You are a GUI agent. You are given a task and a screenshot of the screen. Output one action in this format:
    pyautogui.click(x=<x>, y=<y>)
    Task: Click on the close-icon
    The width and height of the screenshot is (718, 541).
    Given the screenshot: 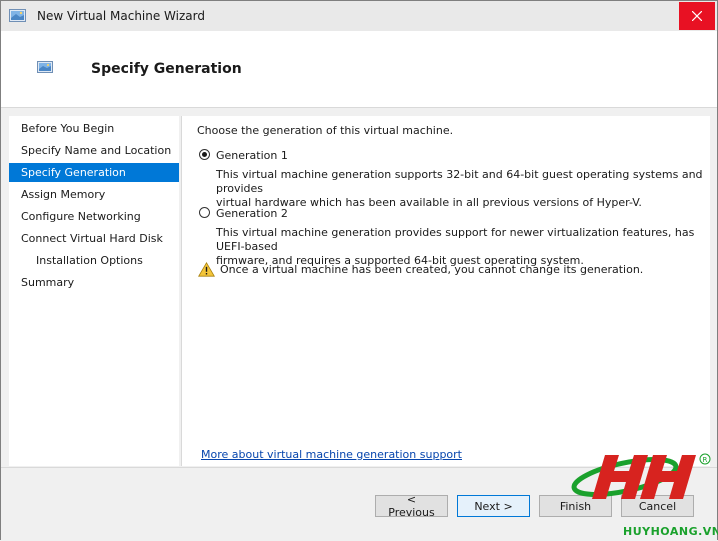 What is the action you would take?
    pyautogui.click(x=697, y=16)
    